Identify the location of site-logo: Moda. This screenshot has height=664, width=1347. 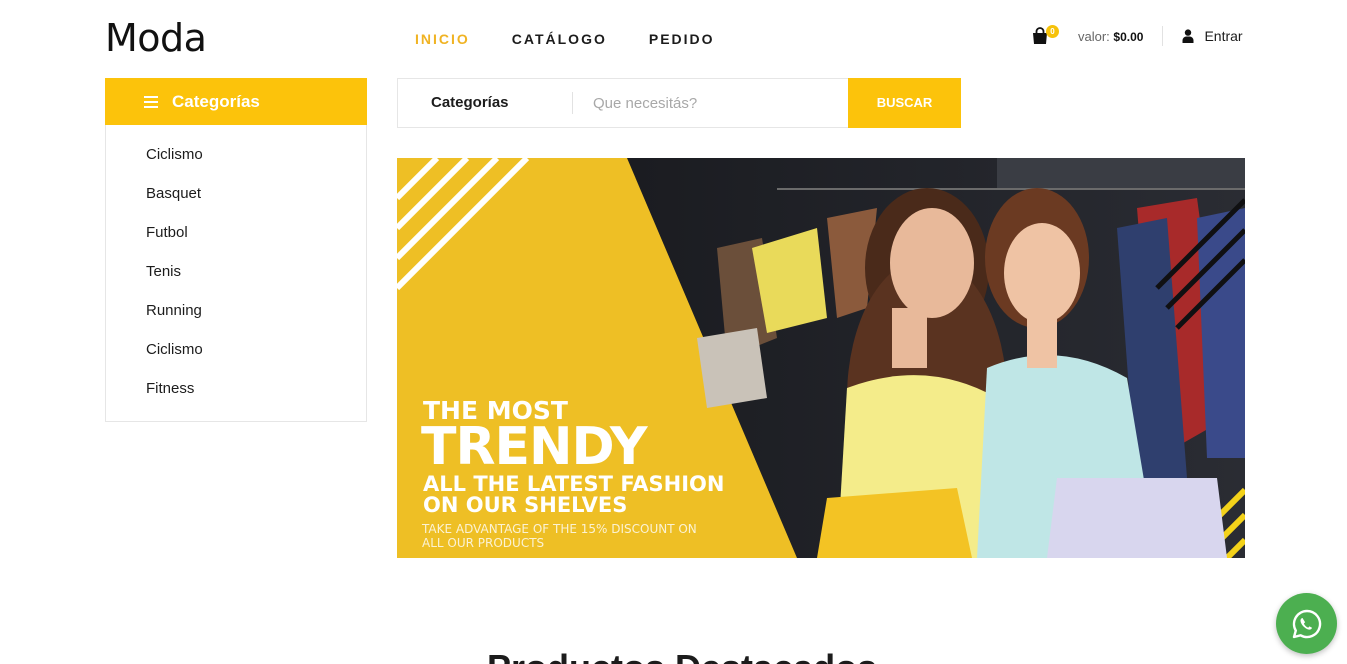
(156, 38).